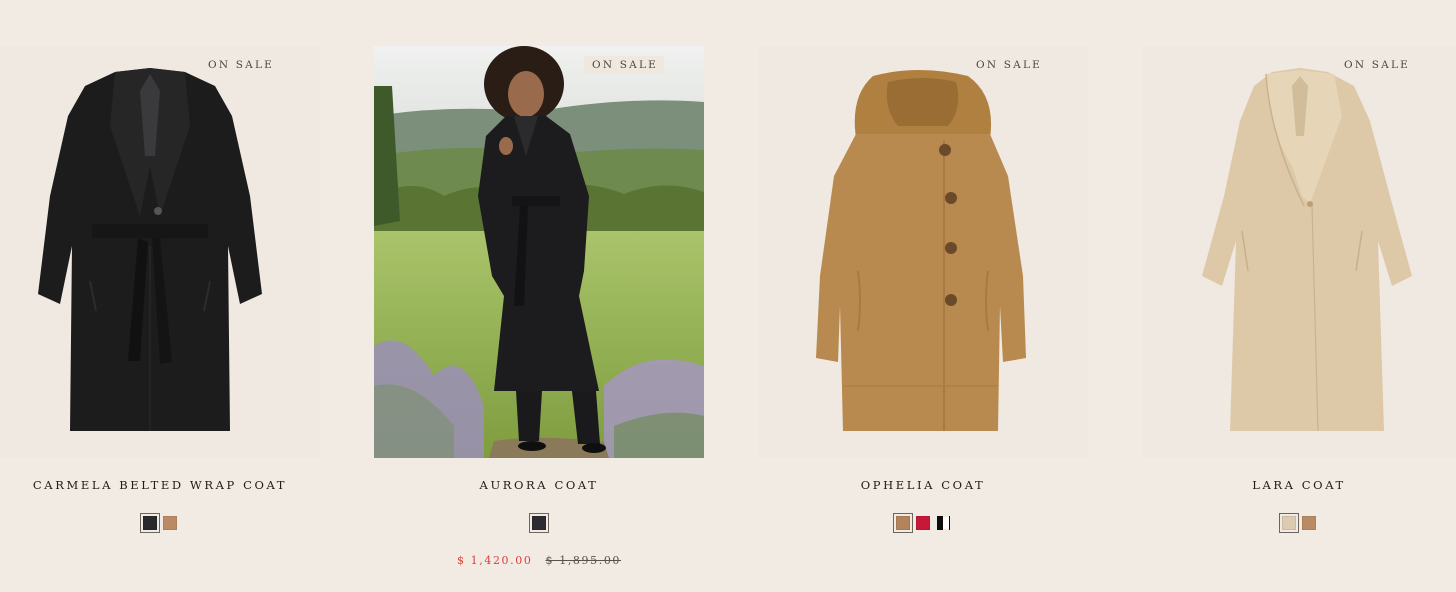 Image resolution: width=1456 pixels, height=592 pixels. Describe the element at coordinates (494, 560) in the screenshot. I see `sale-price: $ 1,420.00` at that location.